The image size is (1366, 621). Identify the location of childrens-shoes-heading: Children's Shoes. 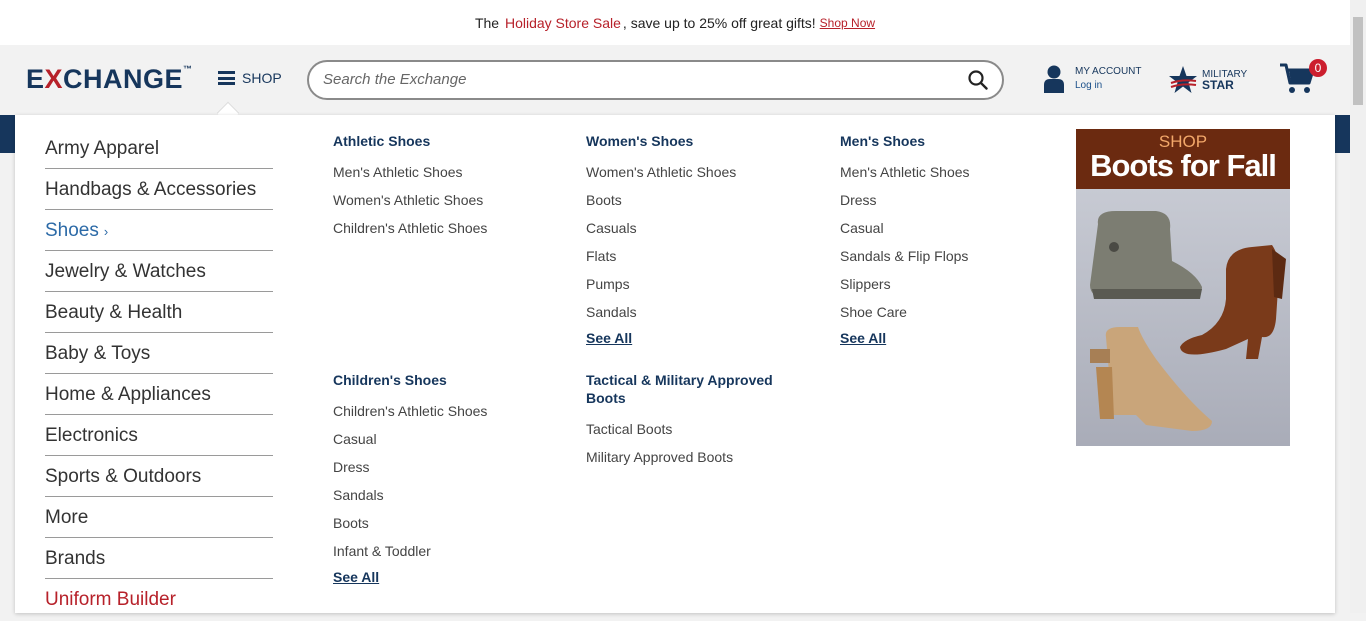
(445, 380).